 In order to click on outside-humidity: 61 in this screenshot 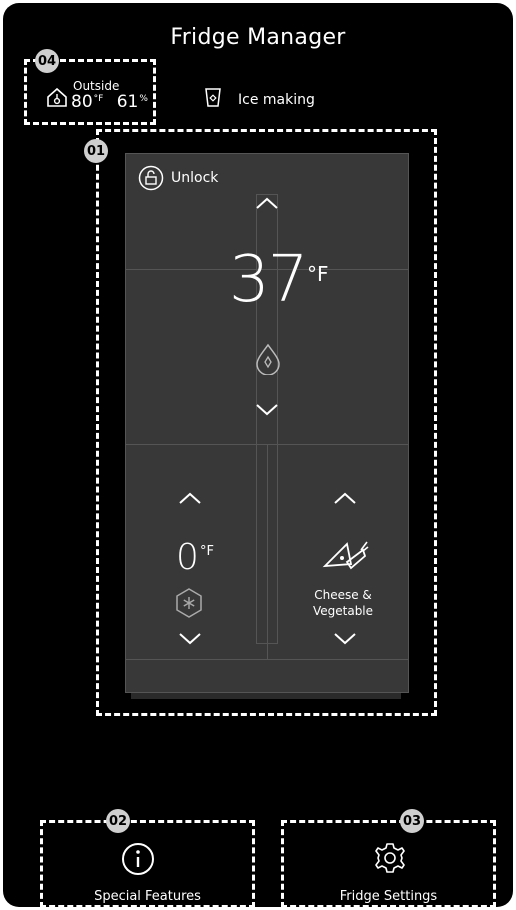, I will do `click(127, 102)`.